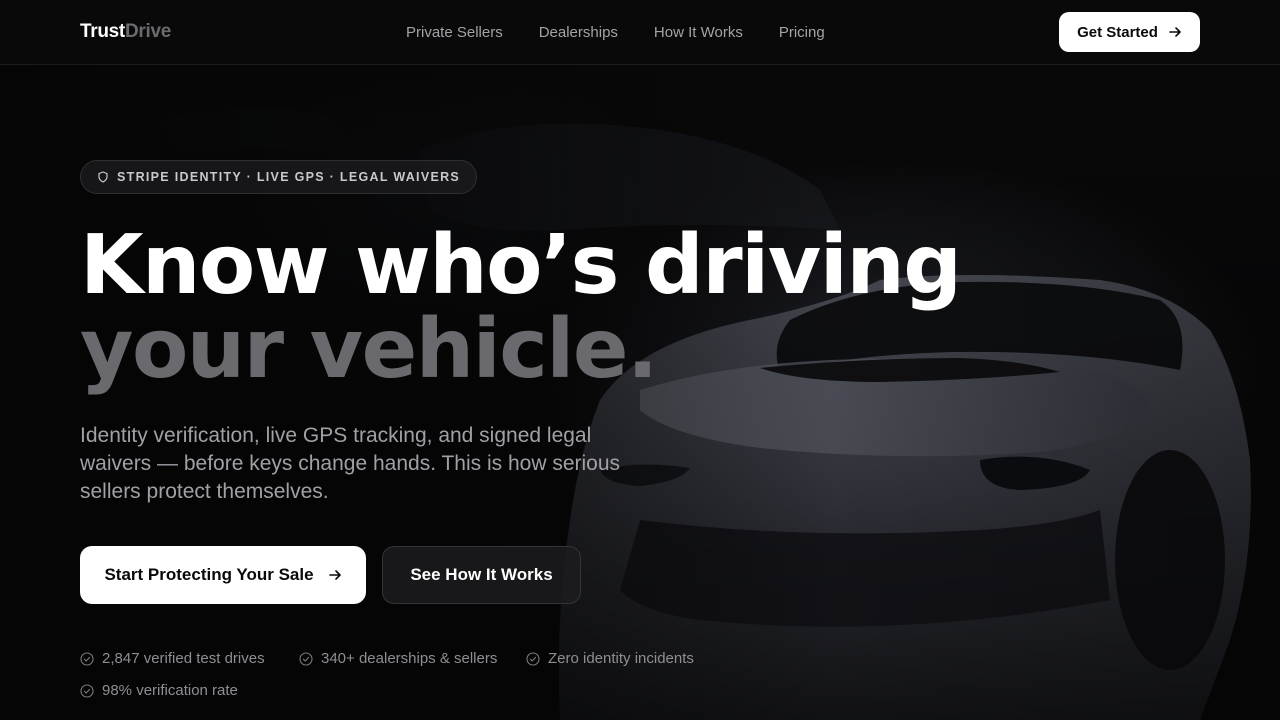 This screenshot has width=1280, height=720. What do you see at coordinates (369, 349) in the screenshot?
I see `headline-line-2: your vehicle.` at bounding box center [369, 349].